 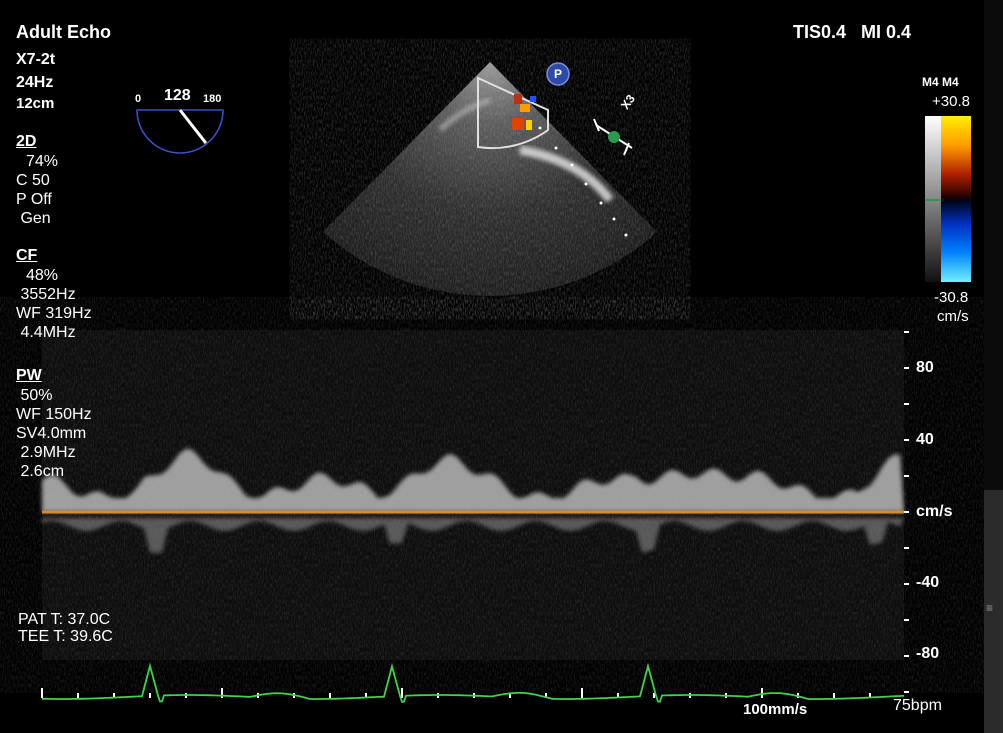 I want to click on probe-name: X7-2t, so click(x=36, y=59).